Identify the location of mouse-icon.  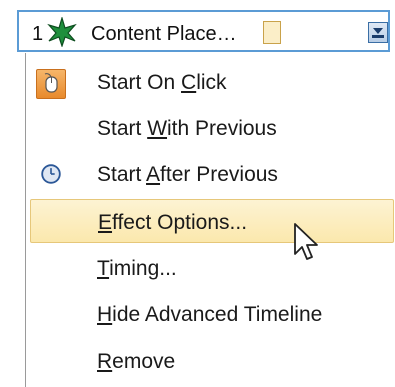
(51, 84).